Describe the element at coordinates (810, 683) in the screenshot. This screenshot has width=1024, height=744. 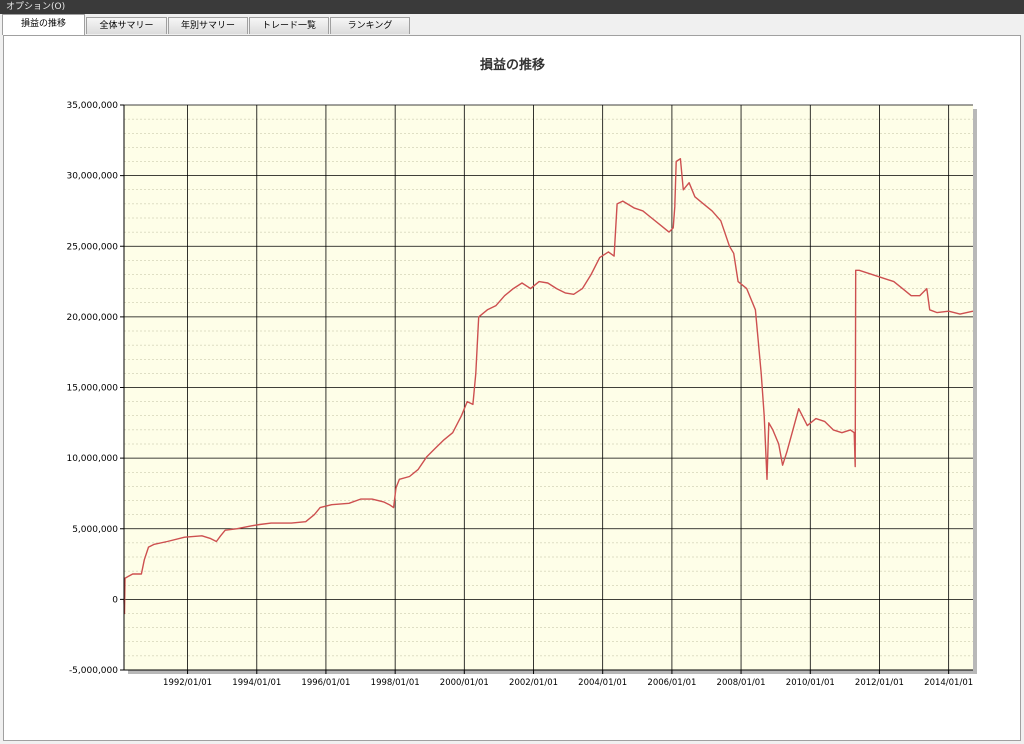
I see `x-tick-label: 2010/01/01` at that location.